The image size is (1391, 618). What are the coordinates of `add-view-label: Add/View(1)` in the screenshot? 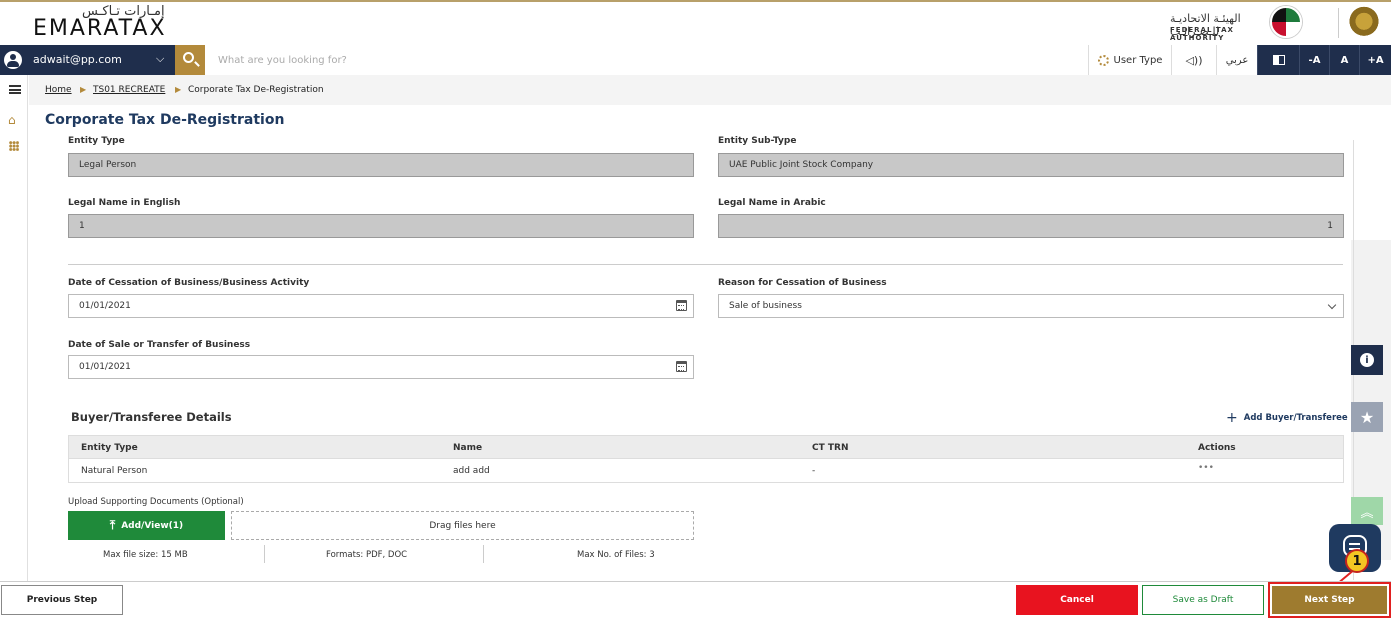 It's located at (152, 525).